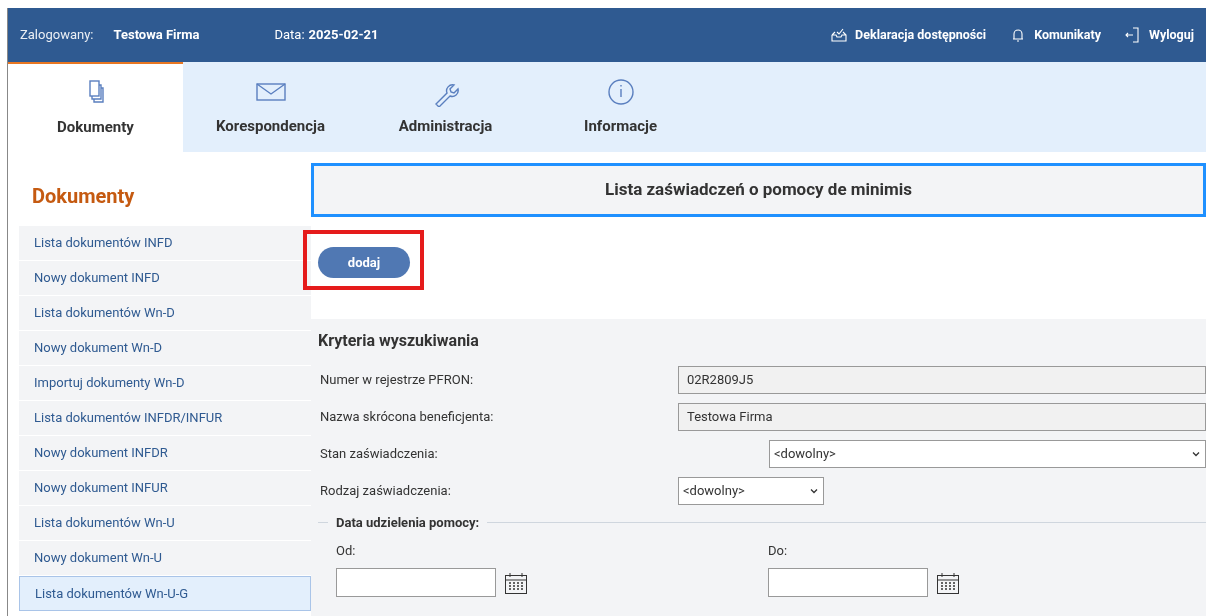 The width and height of the screenshot is (1206, 616). What do you see at coordinates (778, 550) in the screenshot?
I see `date-label: Do:` at bounding box center [778, 550].